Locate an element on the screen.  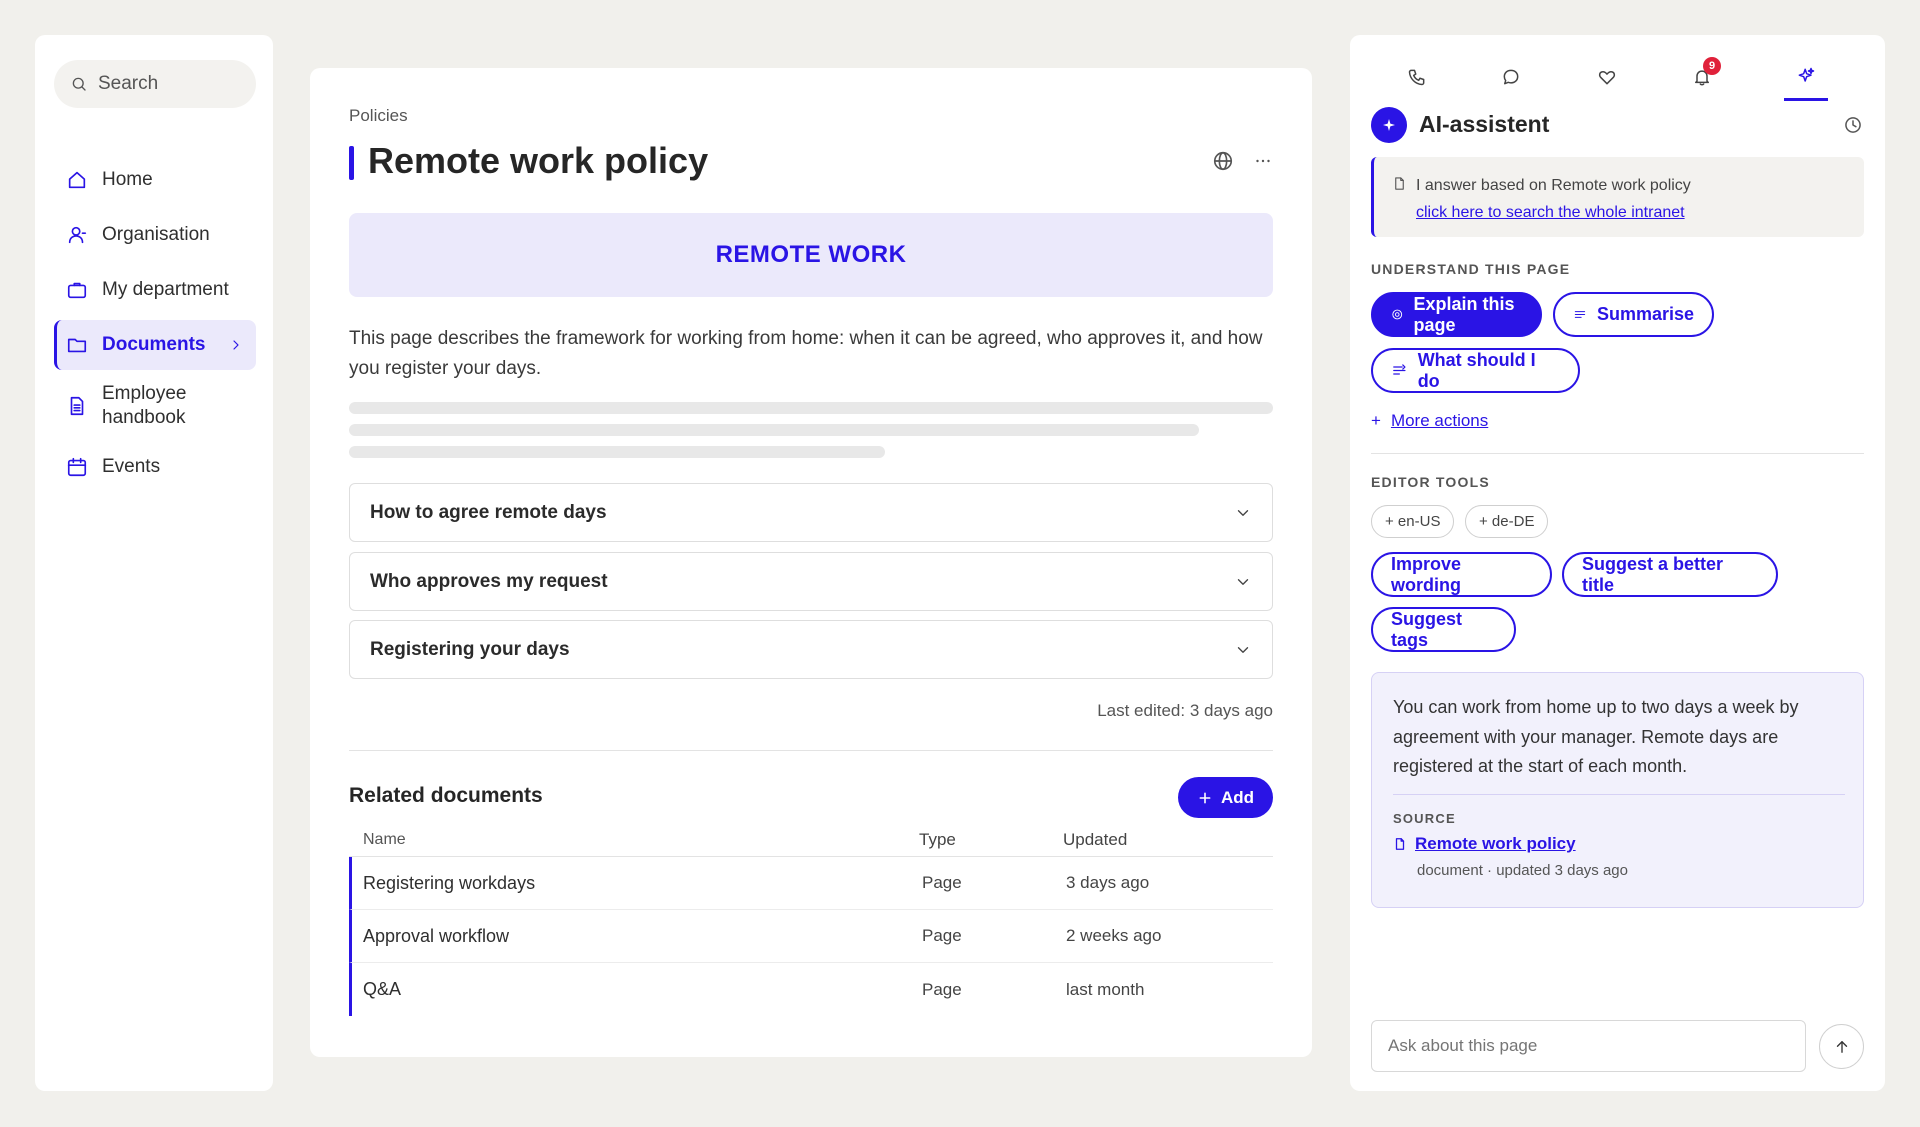
sidebar-item-home: Home is located at coordinates (155, 180).